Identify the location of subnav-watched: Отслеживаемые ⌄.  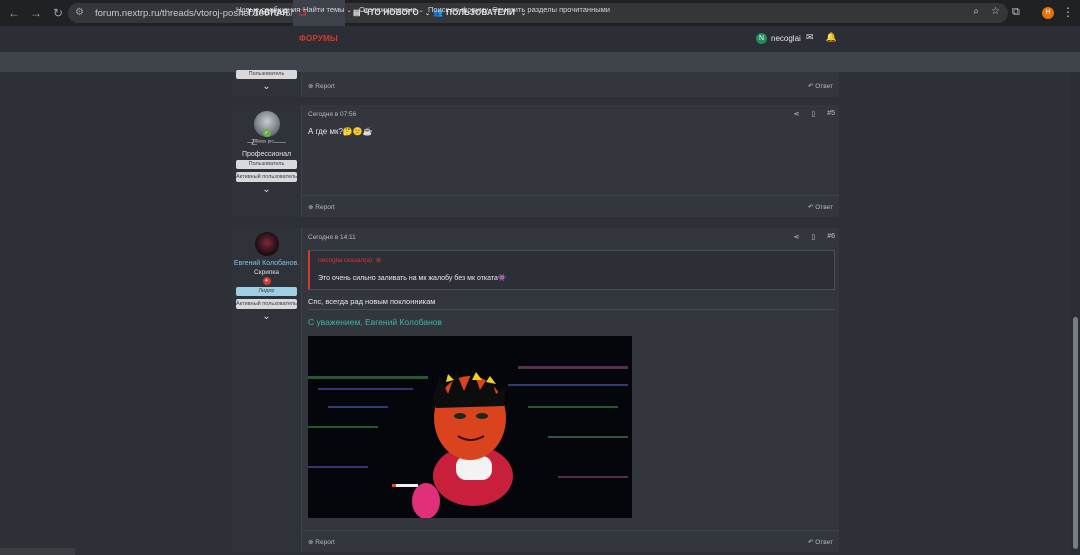
(391, 10).